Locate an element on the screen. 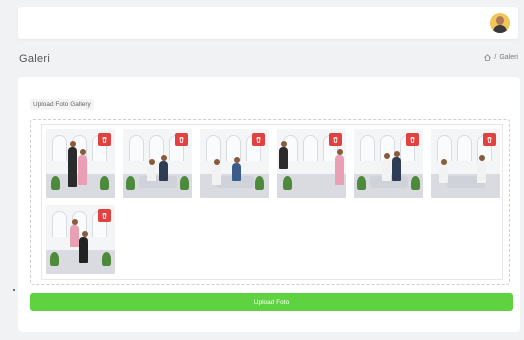 The image size is (524, 340). breadcrumb-current: Galeri is located at coordinates (508, 57).